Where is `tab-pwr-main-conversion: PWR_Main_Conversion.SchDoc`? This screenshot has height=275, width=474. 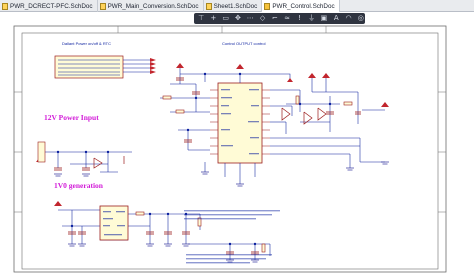 tab-pwr-main-conversion: PWR_Main_Conversion.SchDoc is located at coordinates (151, 6).